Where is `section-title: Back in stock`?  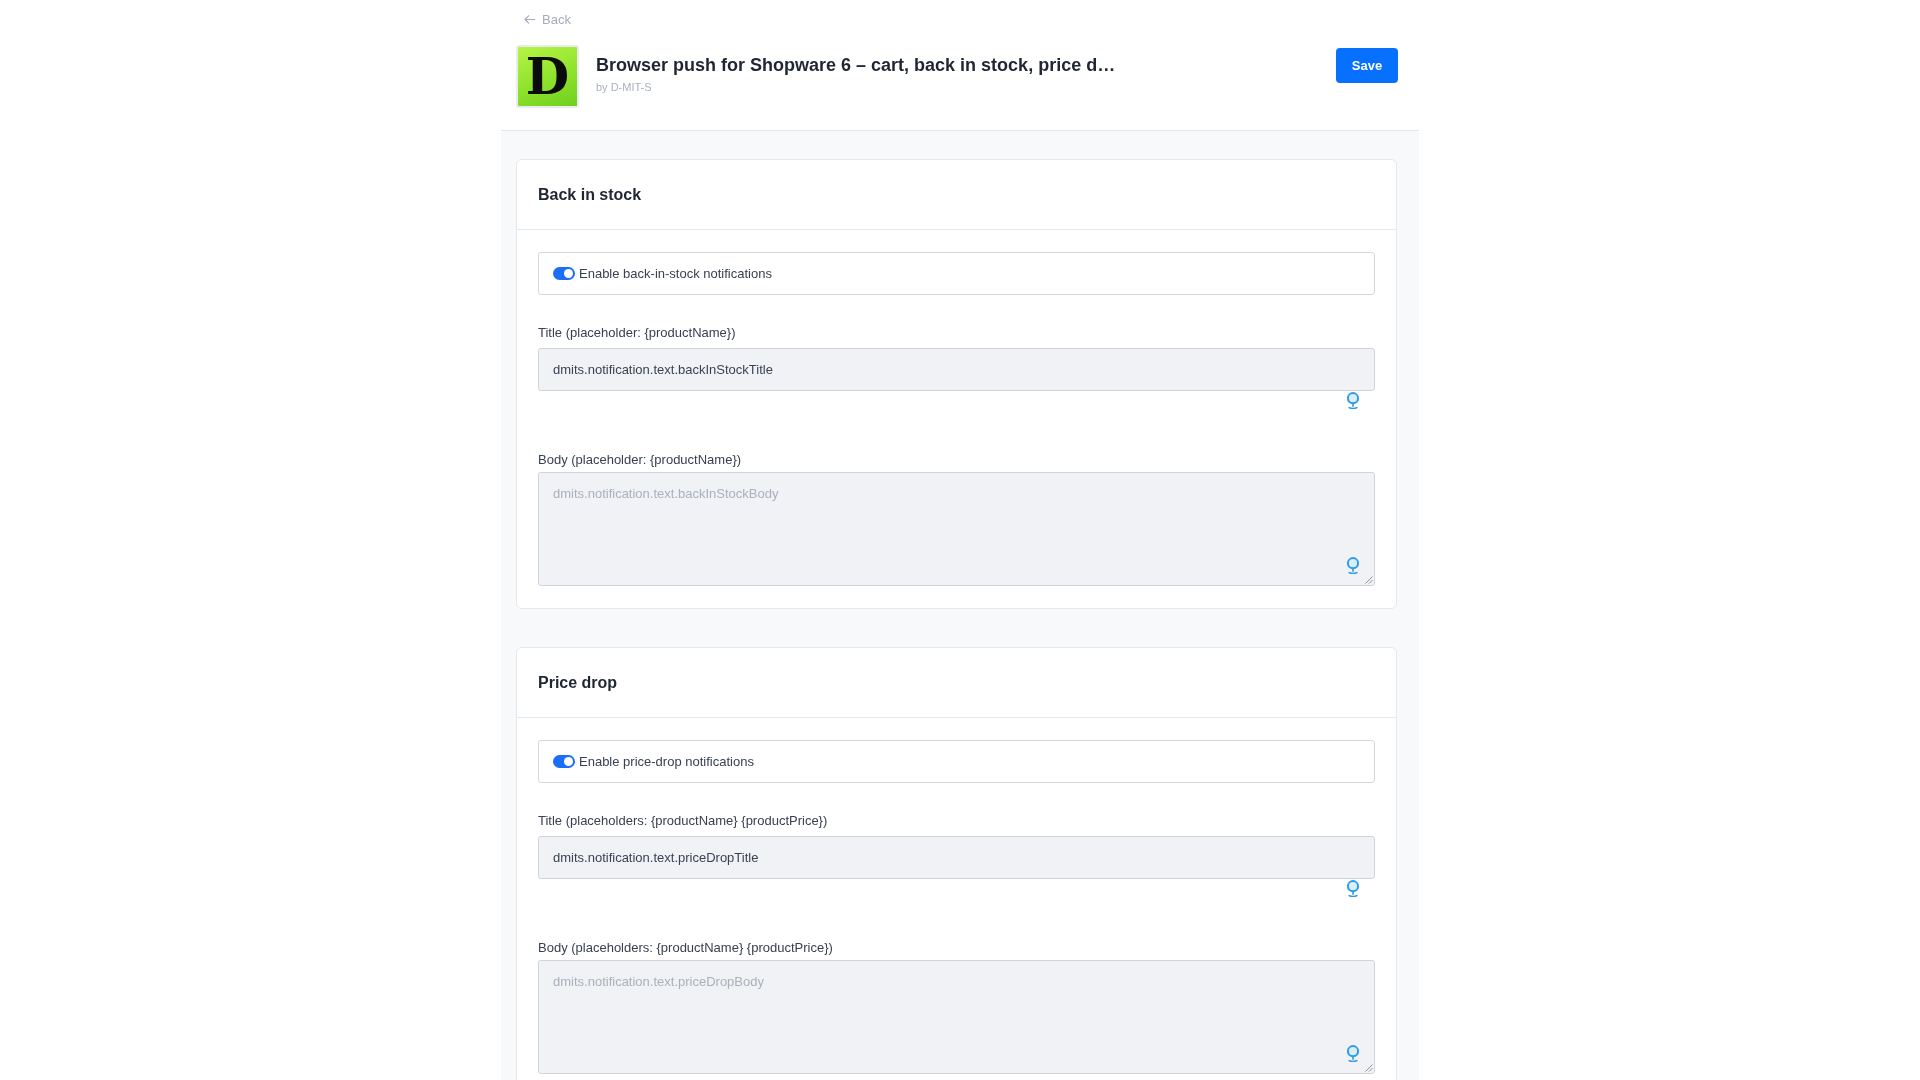
section-title: Back in stock is located at coordinates (590, 194).